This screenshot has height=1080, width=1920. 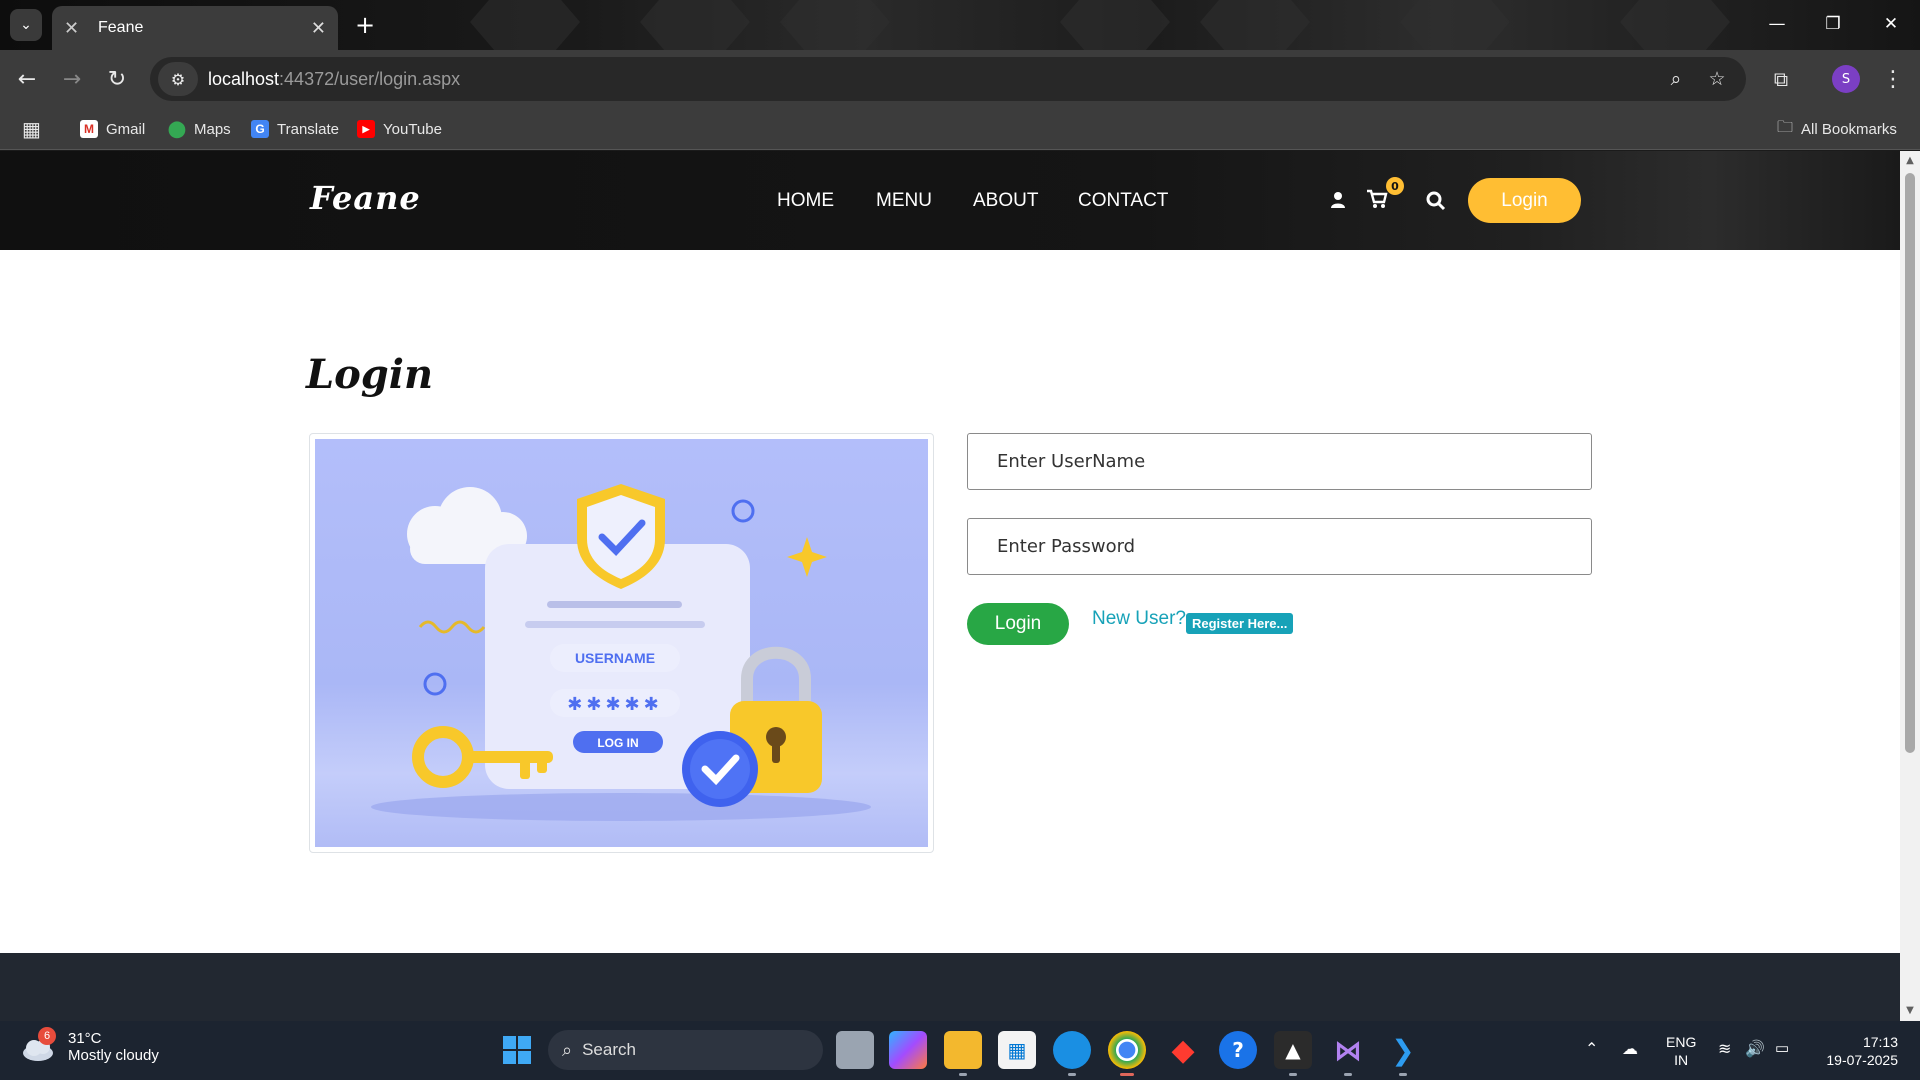 I want to click on task-view-icon, so click(x=855, y=1050).